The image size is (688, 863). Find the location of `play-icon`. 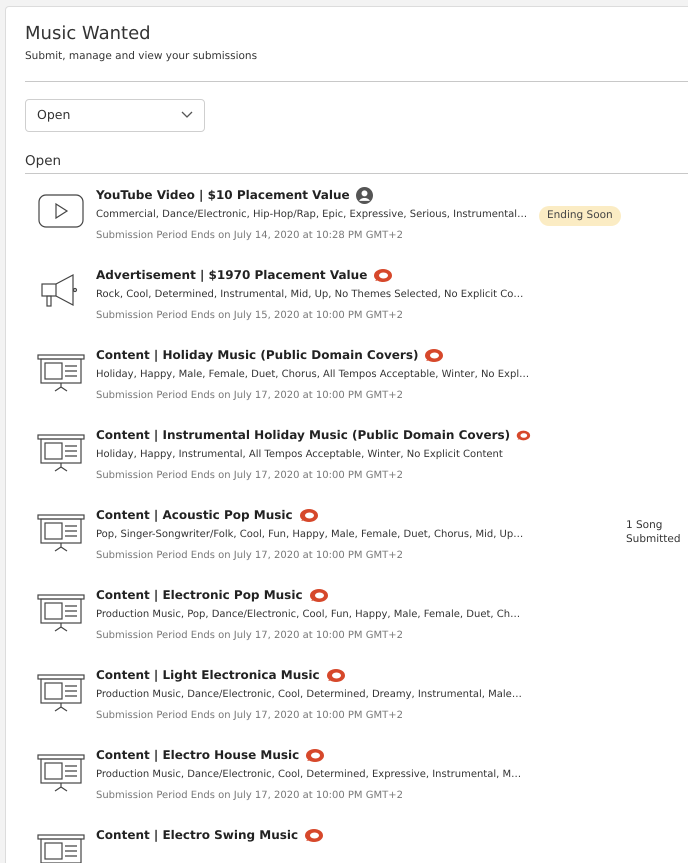

play-icon is located at coordinates (61, 211).